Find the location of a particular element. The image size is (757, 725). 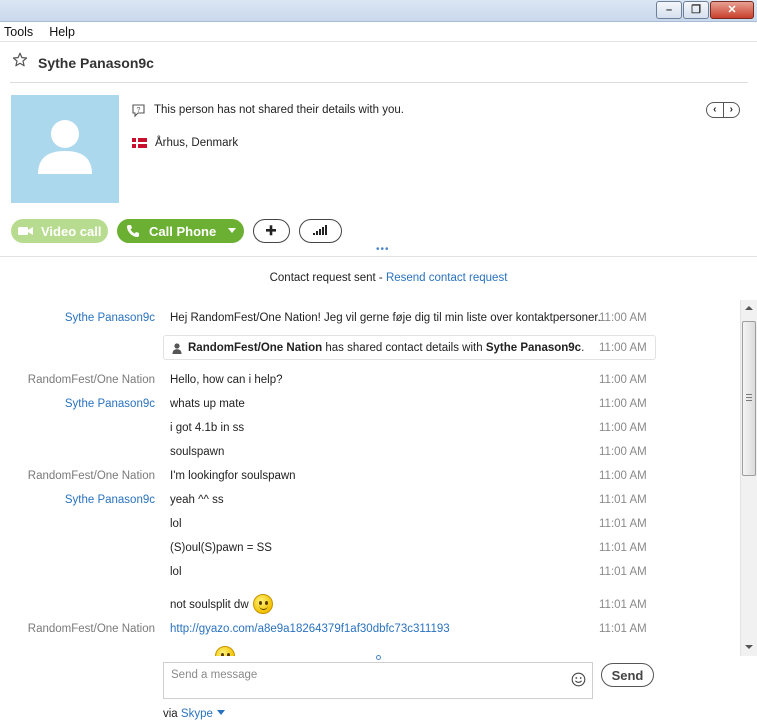

header-divider is located at coordinates (379, 82).